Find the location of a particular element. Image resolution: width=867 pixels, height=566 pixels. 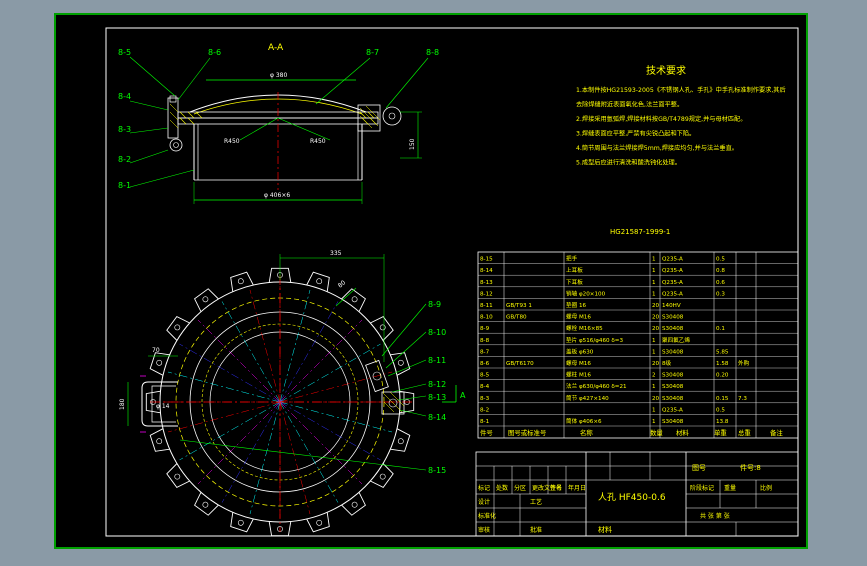

bom-cell: 螺栓 M16×85 is located at coordinates (584, 328).